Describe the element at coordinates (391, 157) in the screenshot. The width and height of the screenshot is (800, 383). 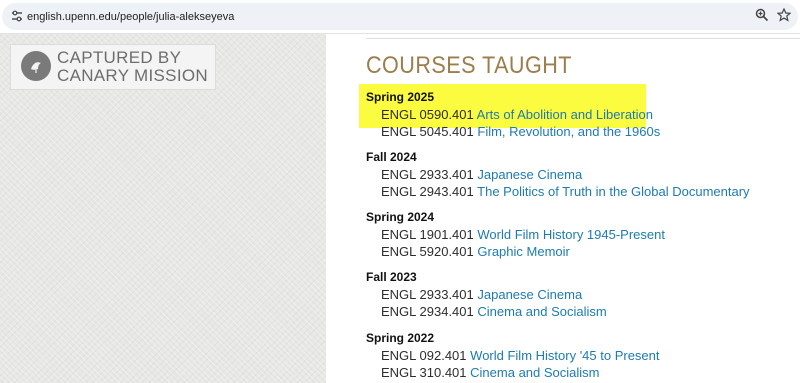
I see `term-heading: Fall 2024` at that location.